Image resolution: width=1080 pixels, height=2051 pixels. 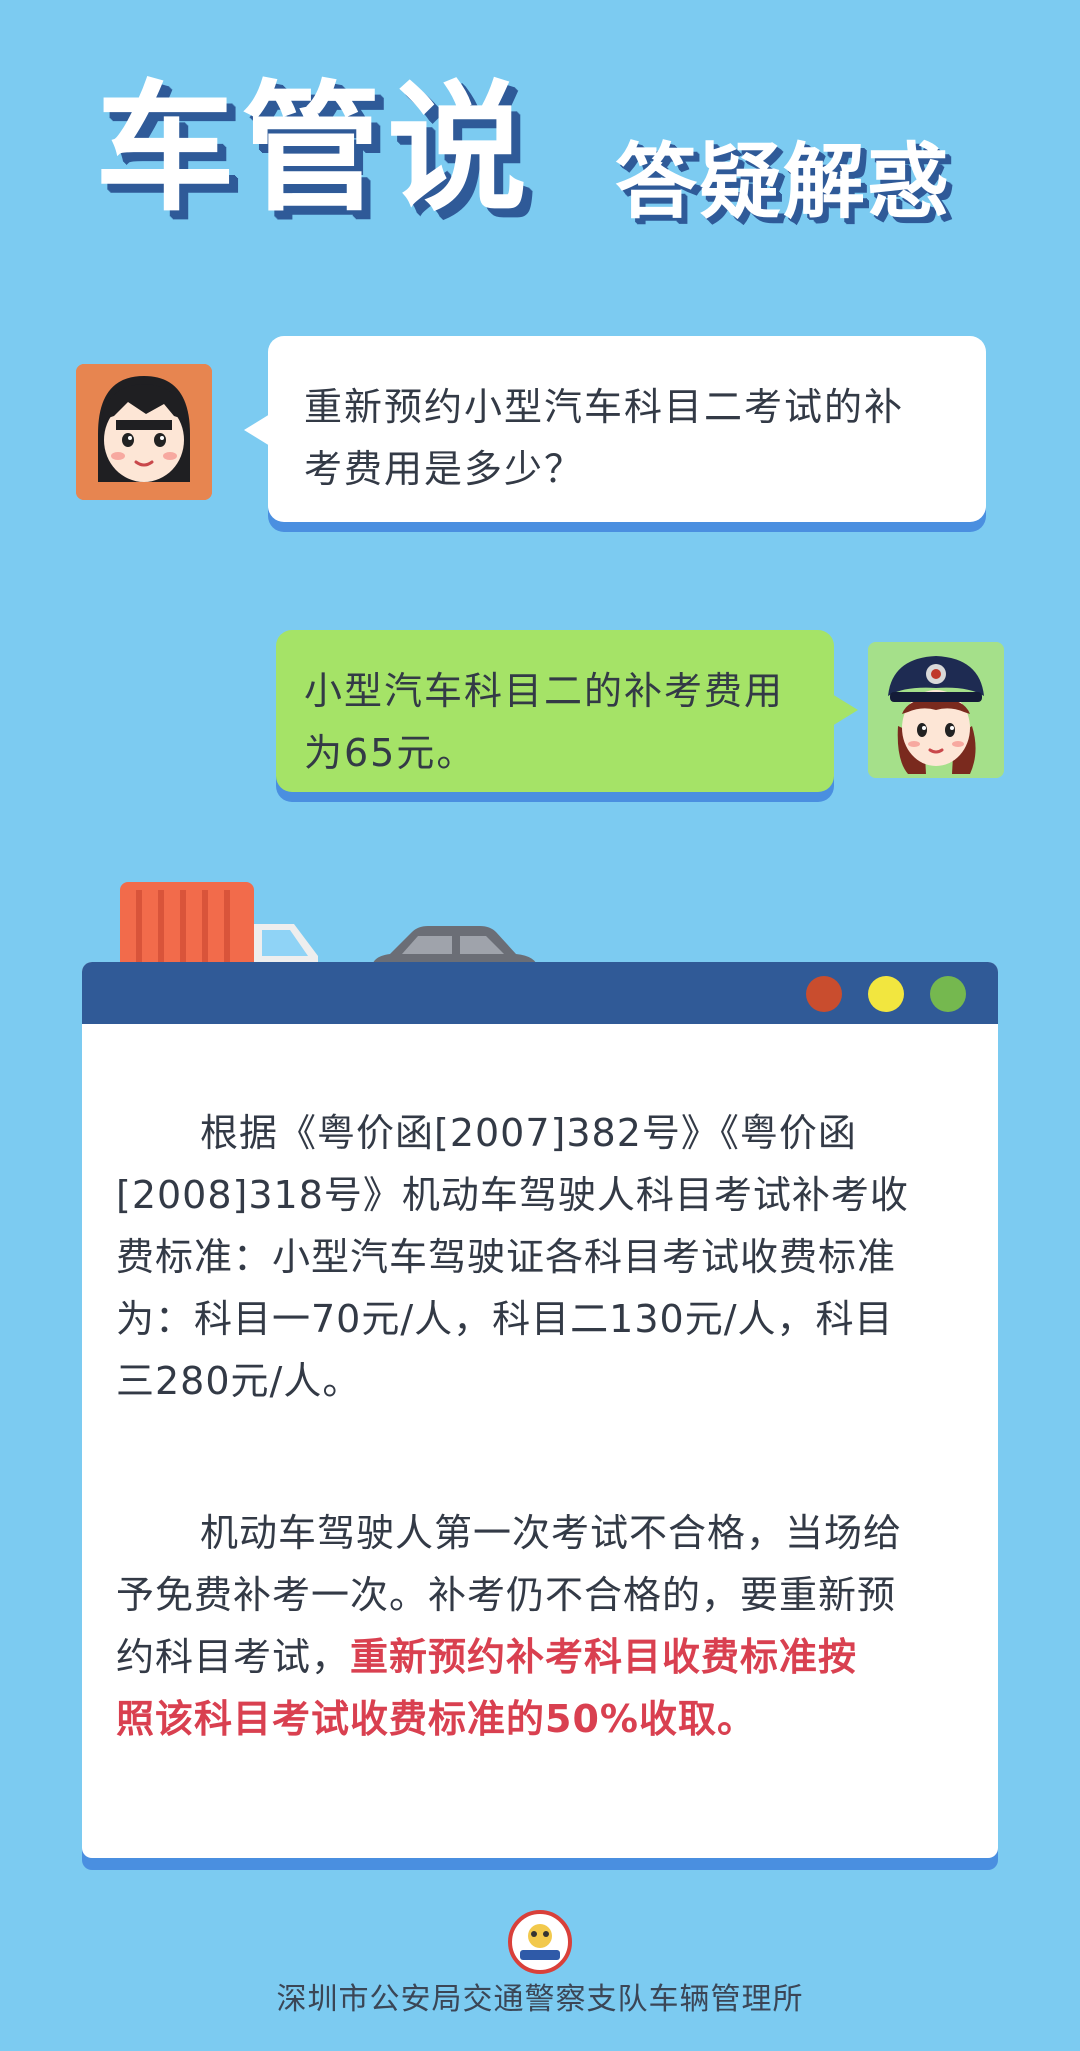 What do you see at coordinates (540, 1942) in the screenshot?
I see `traffic-police-badge-icon` at bounding box center [540, 1942].